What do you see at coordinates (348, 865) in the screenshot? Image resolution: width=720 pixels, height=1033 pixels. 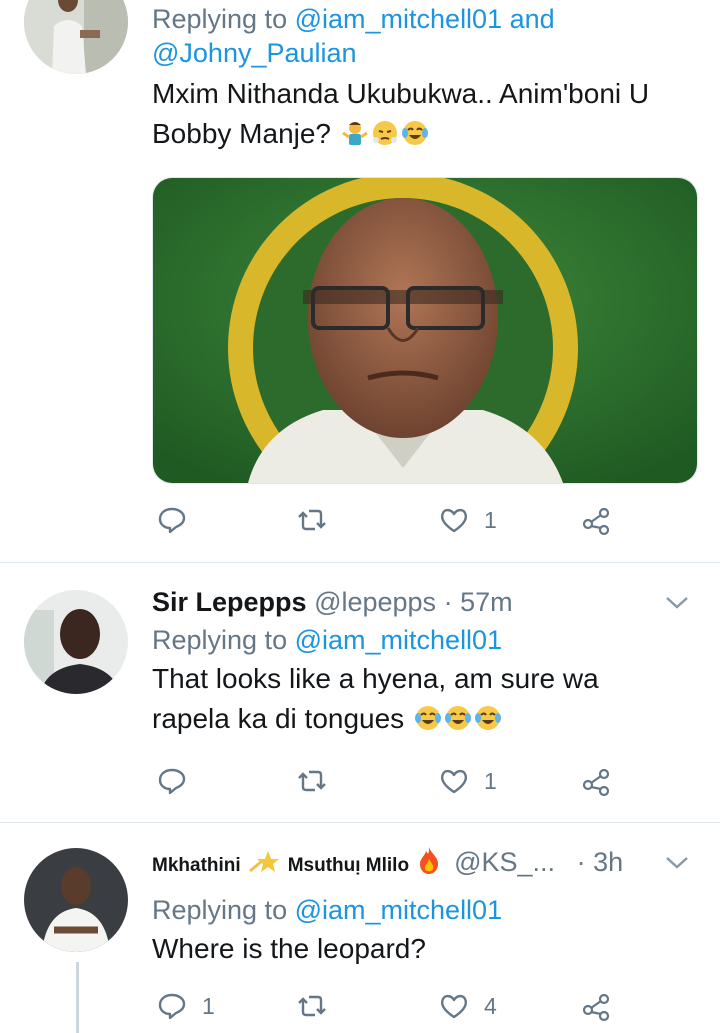 I see `display-name-suffix: Msuthuı̣ Mlilo` at bounding box center [348, 865].